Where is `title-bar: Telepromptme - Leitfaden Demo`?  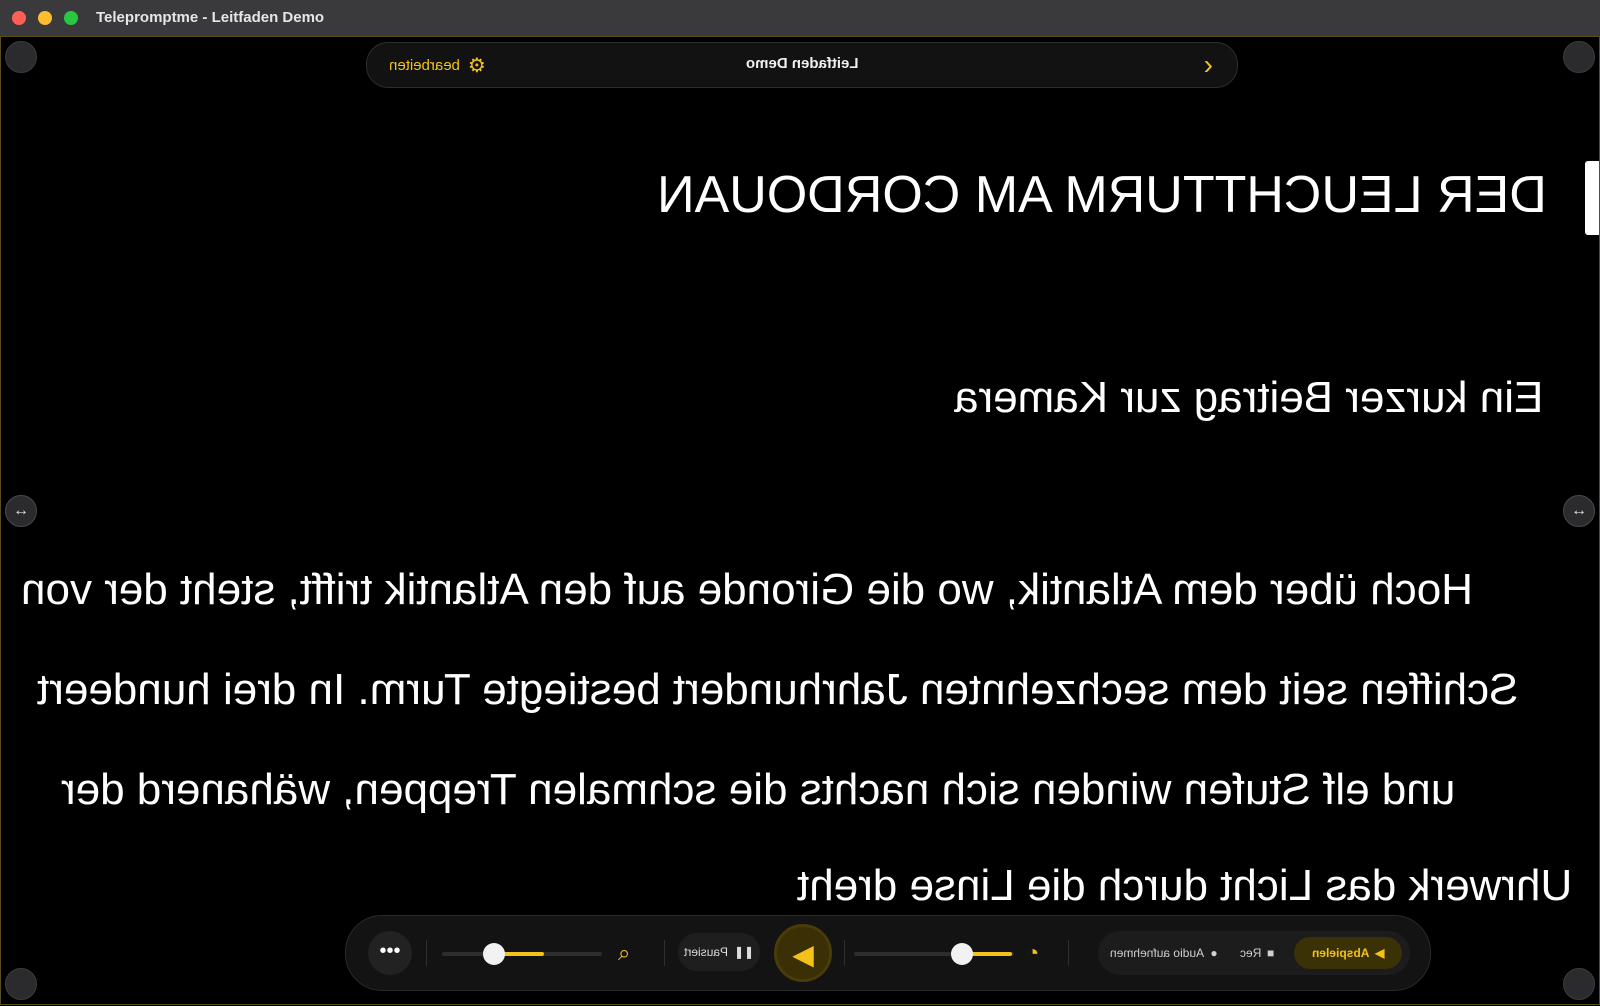 title-bar: Telepromptme - Leitfaden Demo is located at coordinates (800, 18).